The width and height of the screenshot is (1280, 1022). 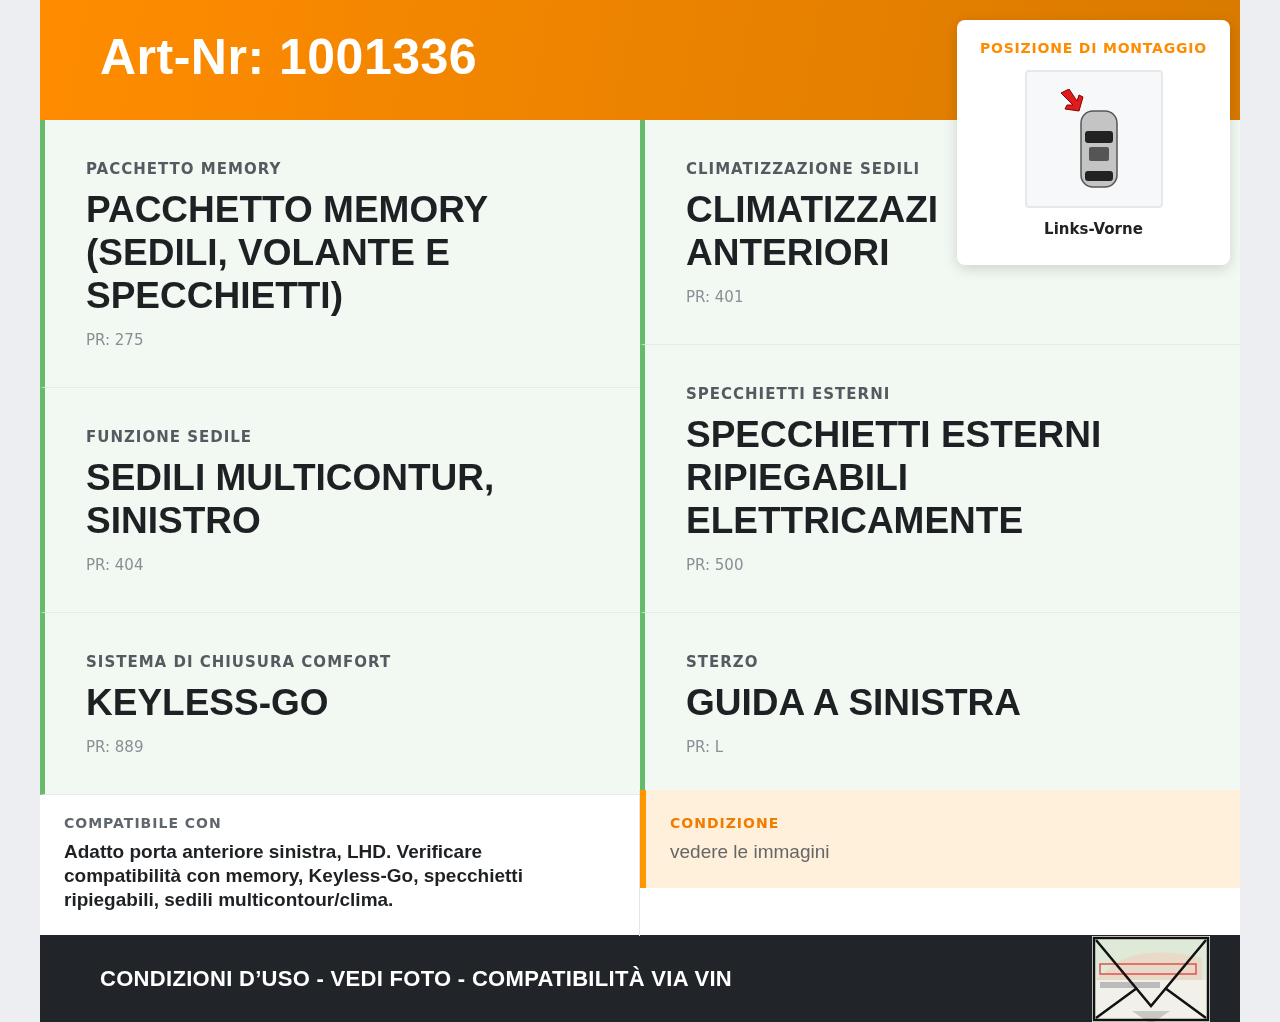 I want to click on panel-text: vedere le immagini, so click(x=750, y=852).